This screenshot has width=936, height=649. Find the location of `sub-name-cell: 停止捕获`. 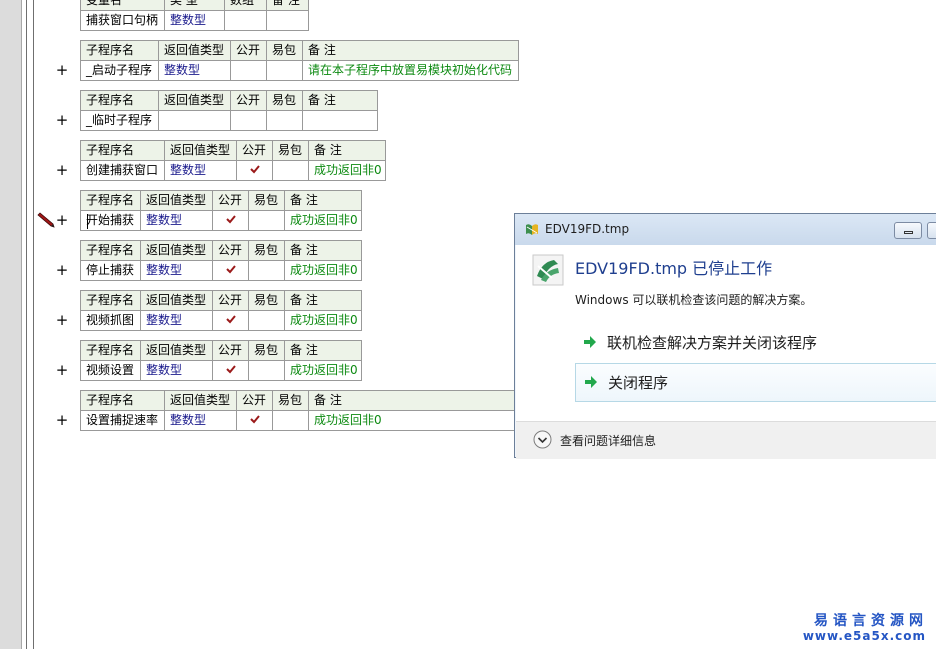

sub-name-cell: 停止捕获 is located at coordinates (110, 270).